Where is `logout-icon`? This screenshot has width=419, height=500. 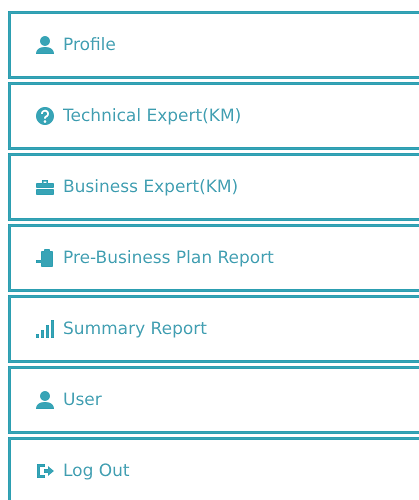 logout-icon is located at coordinates (45, 471).